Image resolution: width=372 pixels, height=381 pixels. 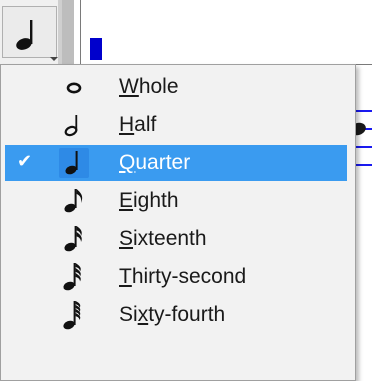 I want to click on eighth-note-icon, so click(x=74, y=201).